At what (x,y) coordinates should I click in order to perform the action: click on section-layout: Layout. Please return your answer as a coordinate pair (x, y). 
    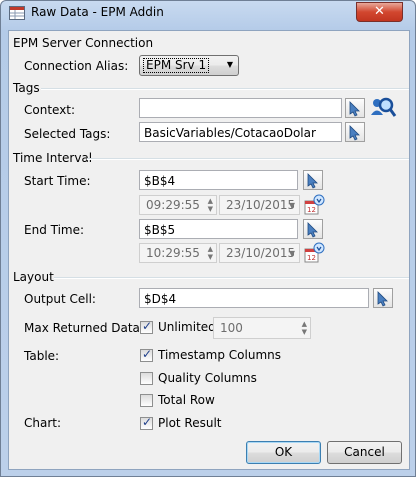
    Looking at the image, I should click on (33, 277).